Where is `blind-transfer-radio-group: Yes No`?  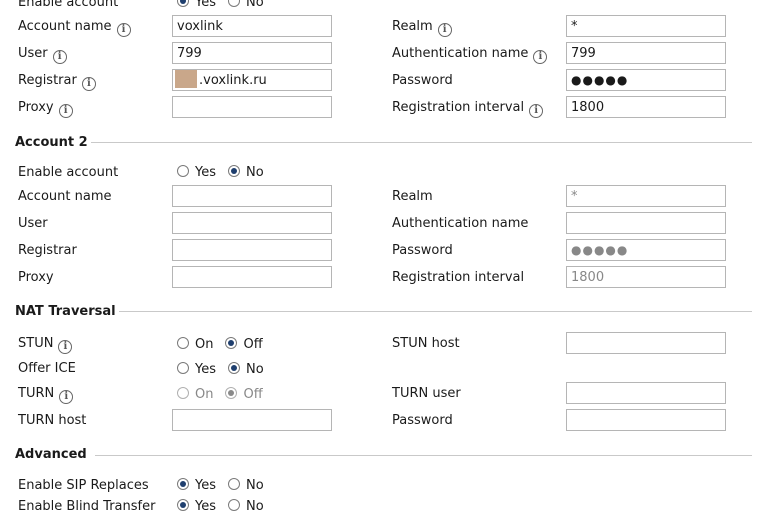 blind-transfer-radio-group: Yes No is located at coordinates (226, 507).